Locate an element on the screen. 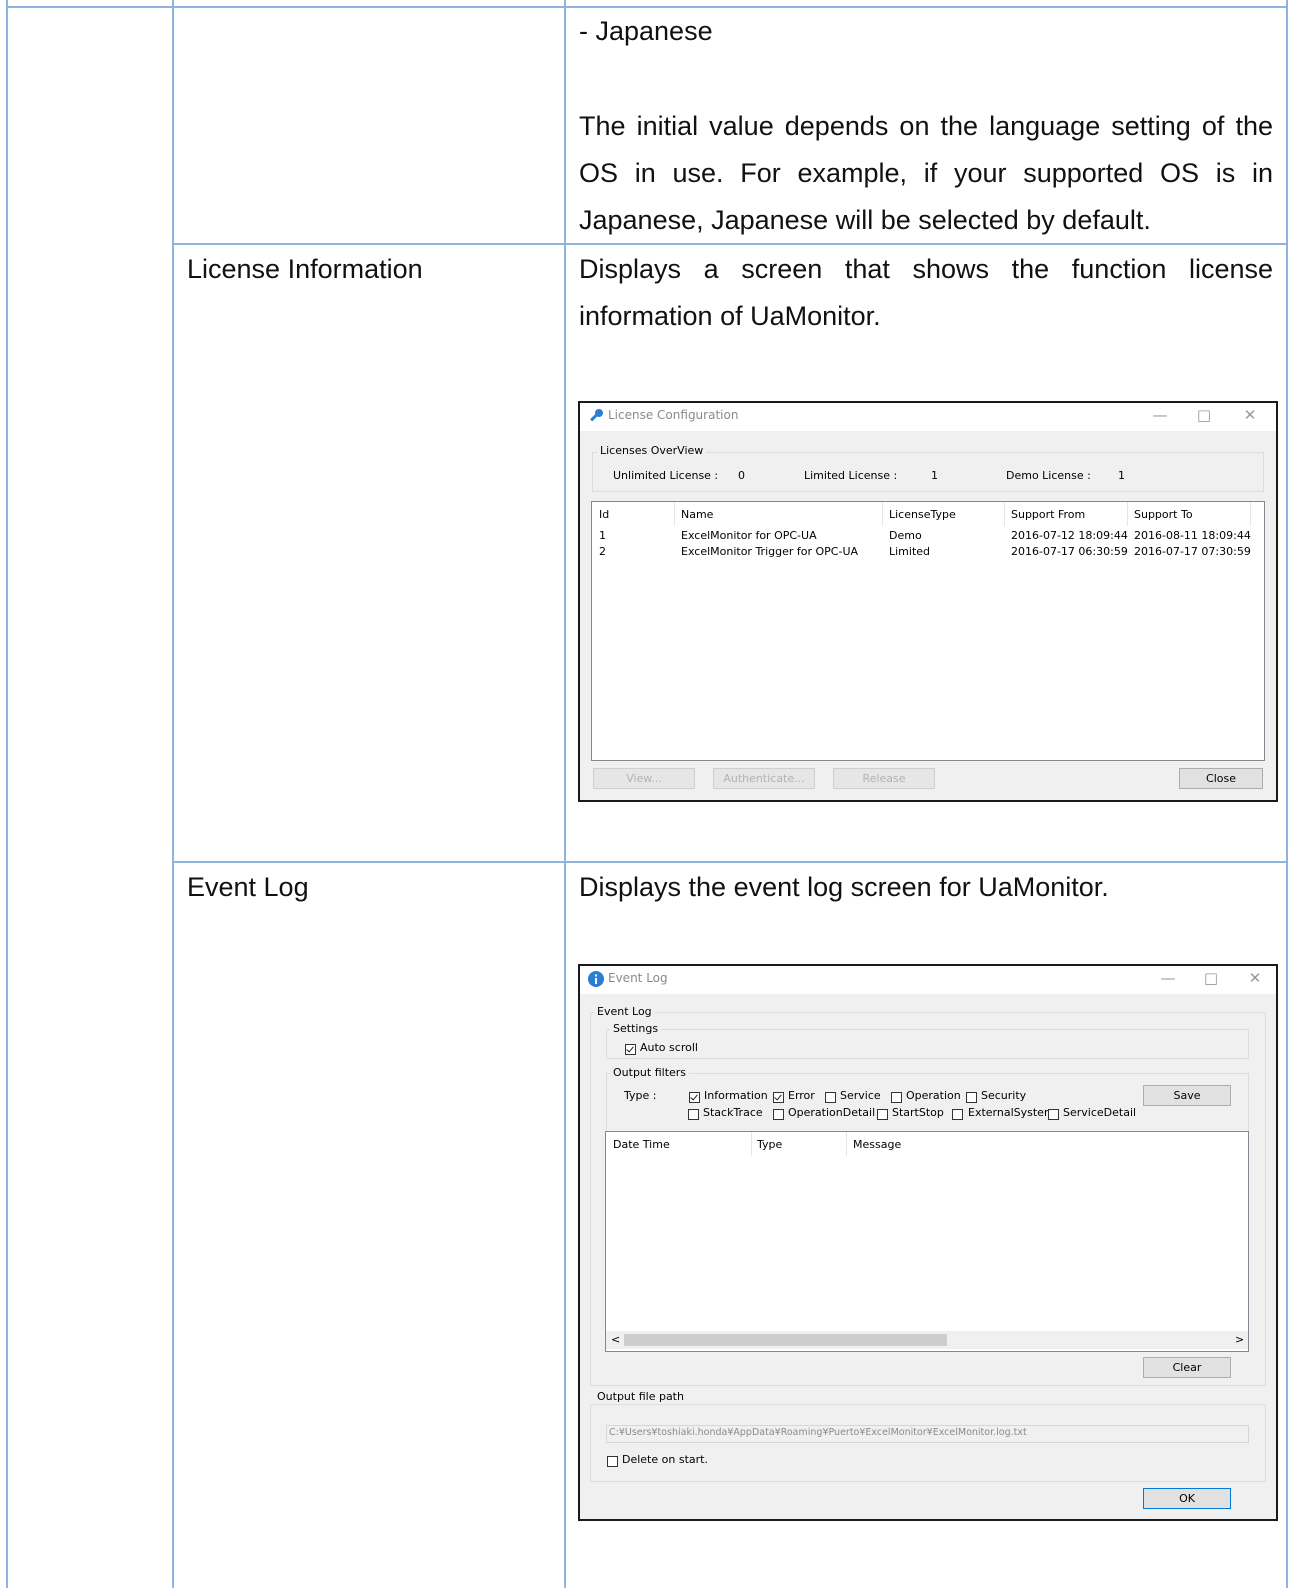  filter-operationdetail-checkbox is located at coordinates (778, 1114).